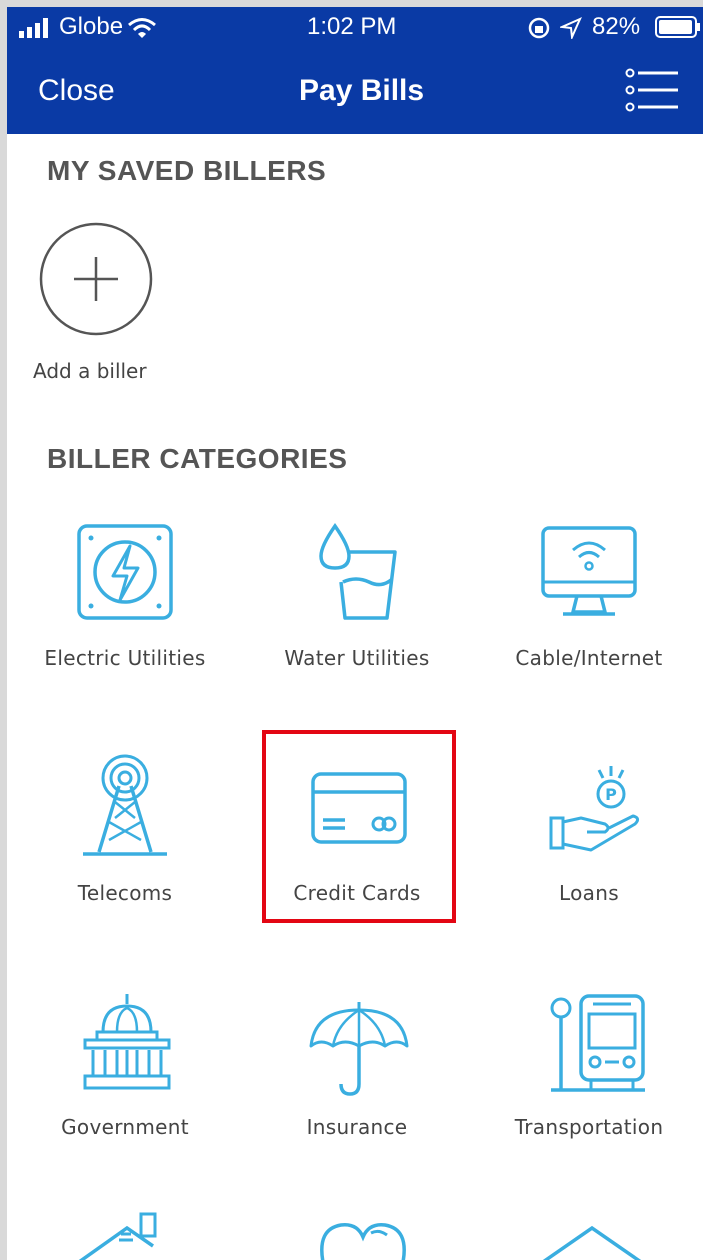 The image size is (703, 1260). What do you see at coordinates (357, 658) in the screenshot?
I see `category-label: Water Utilities` at bounding box center [357, 658].